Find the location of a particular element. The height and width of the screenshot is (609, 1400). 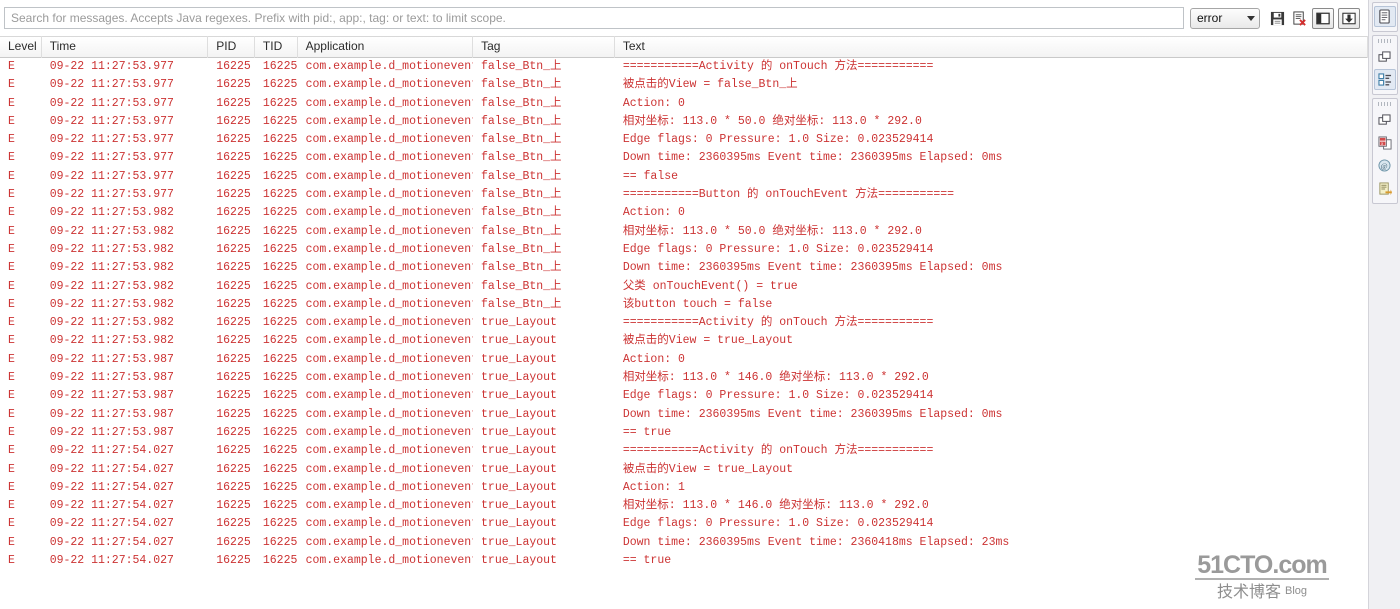

rail-group-misc: x @ is located at coordinates (1384, 151).